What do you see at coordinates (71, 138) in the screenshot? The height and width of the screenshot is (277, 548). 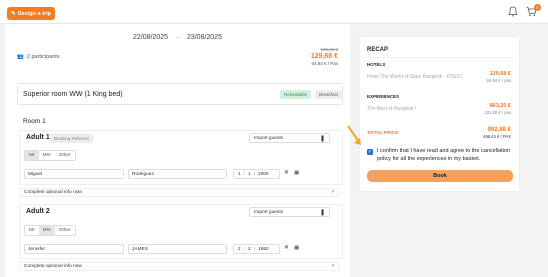 I see `booking-referent-badge: Booking Referent` at bounding box center [71, 138].